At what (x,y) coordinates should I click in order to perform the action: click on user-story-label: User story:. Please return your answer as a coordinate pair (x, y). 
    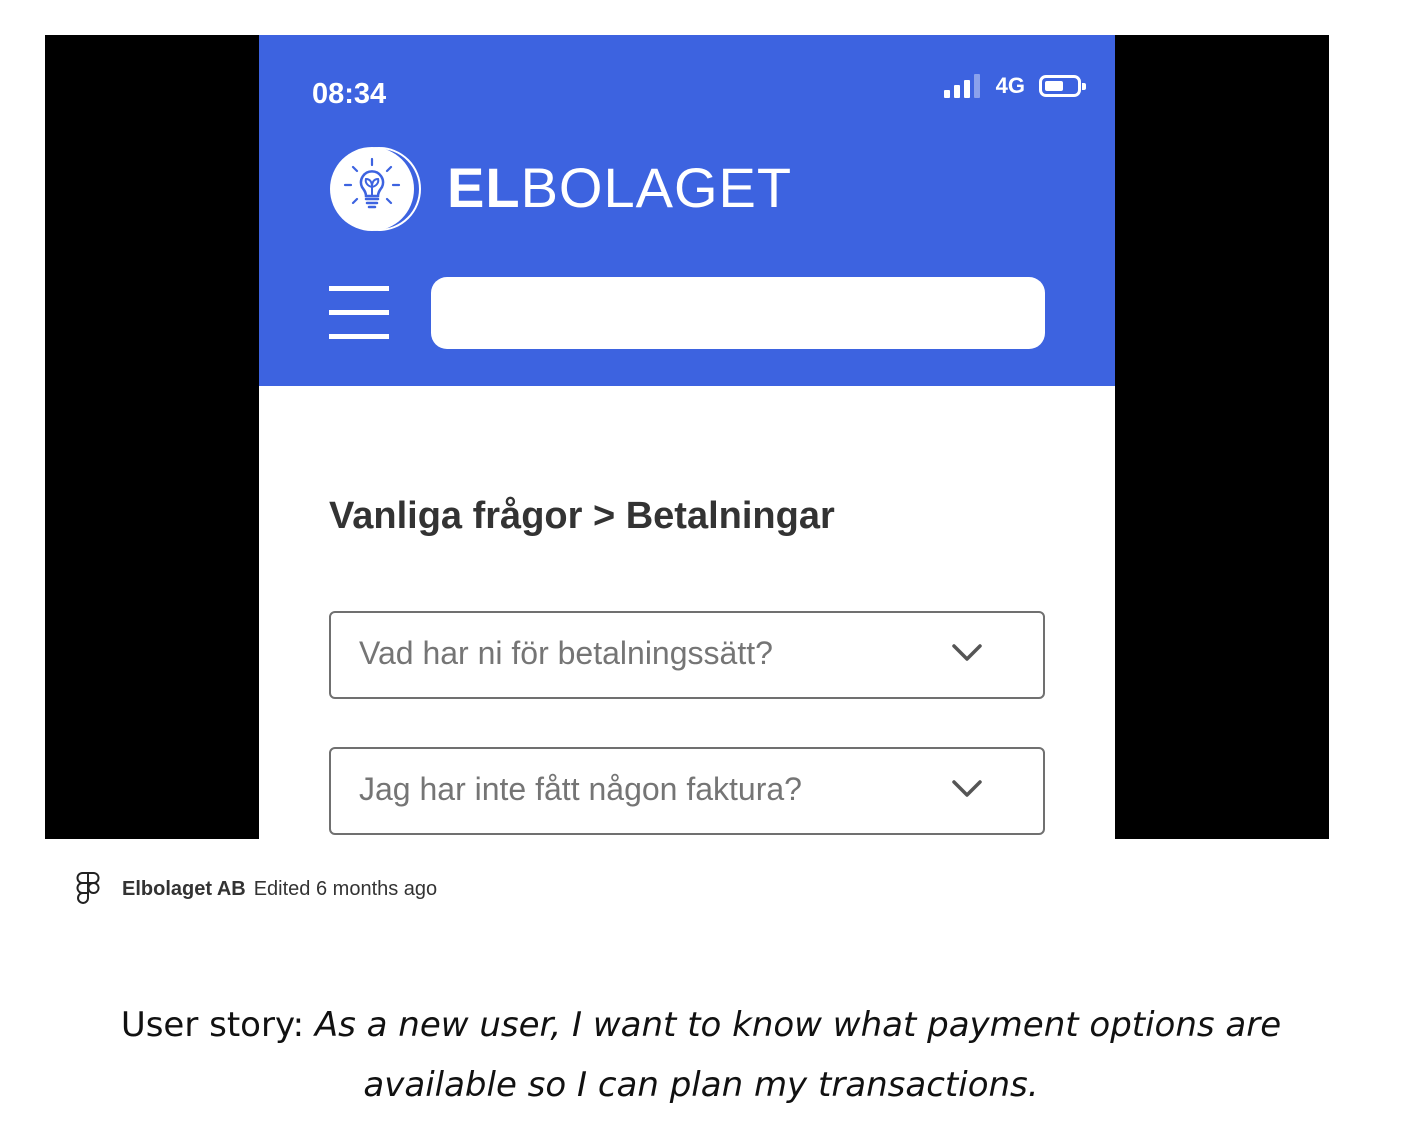
    Looking at the image, I should click on (217, 1025).